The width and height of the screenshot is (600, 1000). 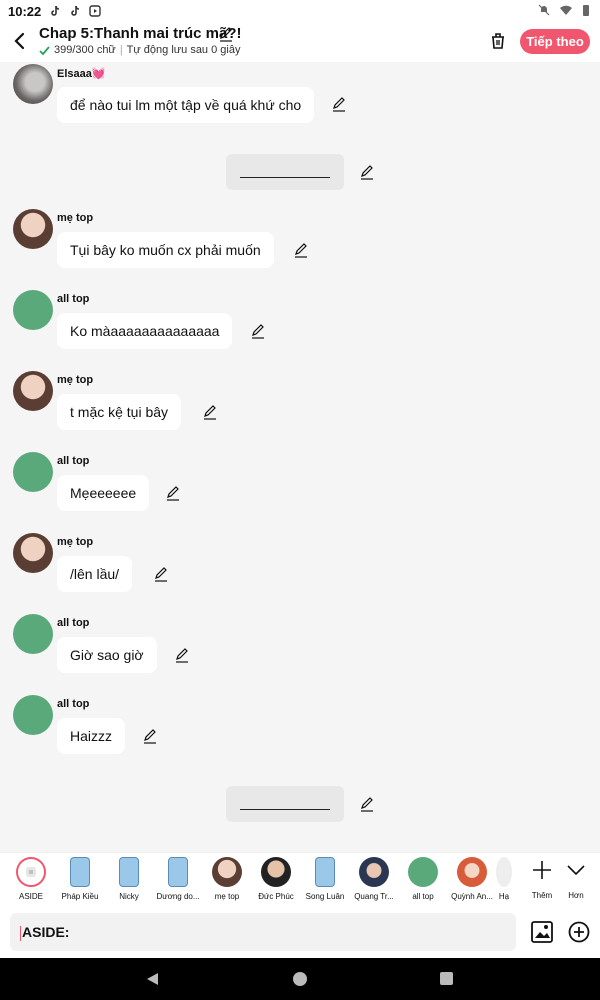 I want to click on message-bubble: /lên lầu/, so click(x=95, y=574).